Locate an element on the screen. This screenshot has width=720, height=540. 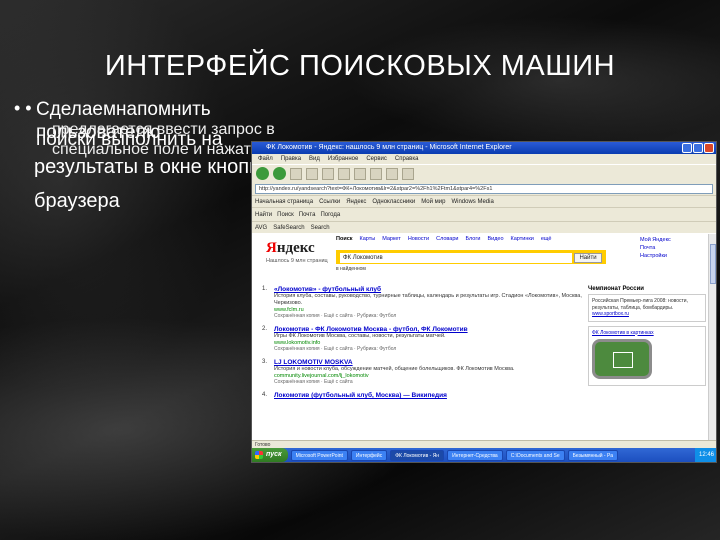
sidebar-heading: Чемпионат России is located at coordinates (616, 289).